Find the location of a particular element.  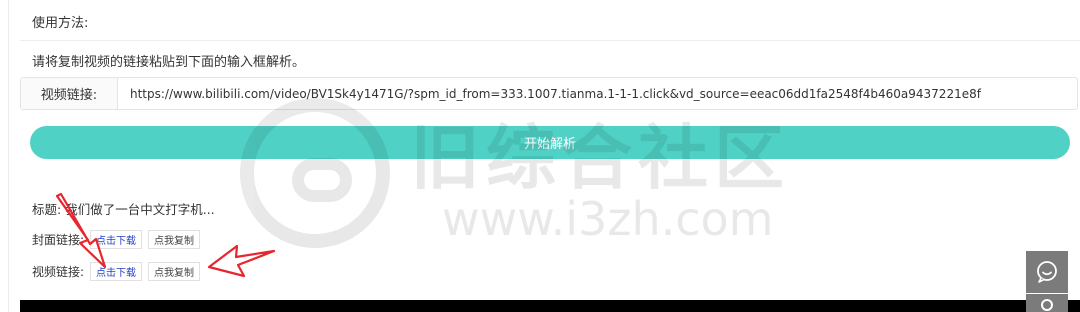

side-user-button is located at coordinates (1047, 303).